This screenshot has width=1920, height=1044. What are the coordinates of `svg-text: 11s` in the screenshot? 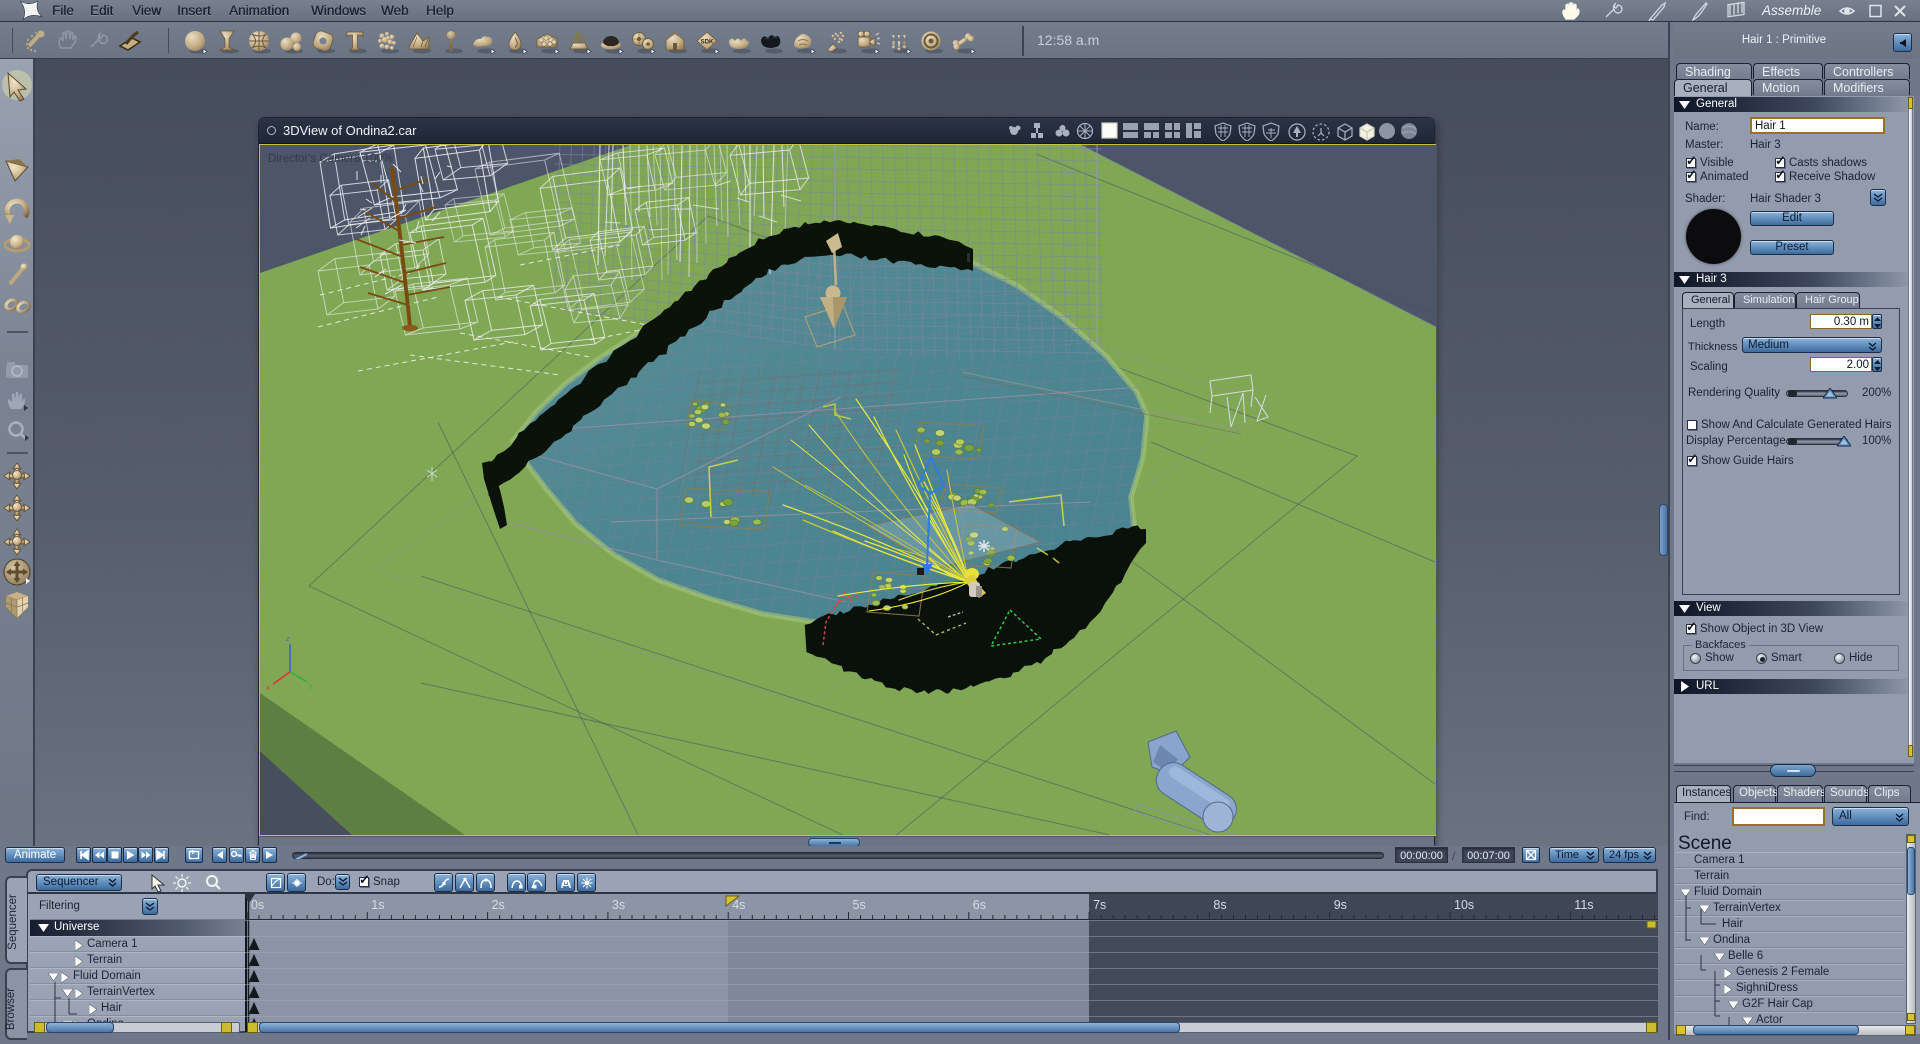 It's located at (1583, 905).